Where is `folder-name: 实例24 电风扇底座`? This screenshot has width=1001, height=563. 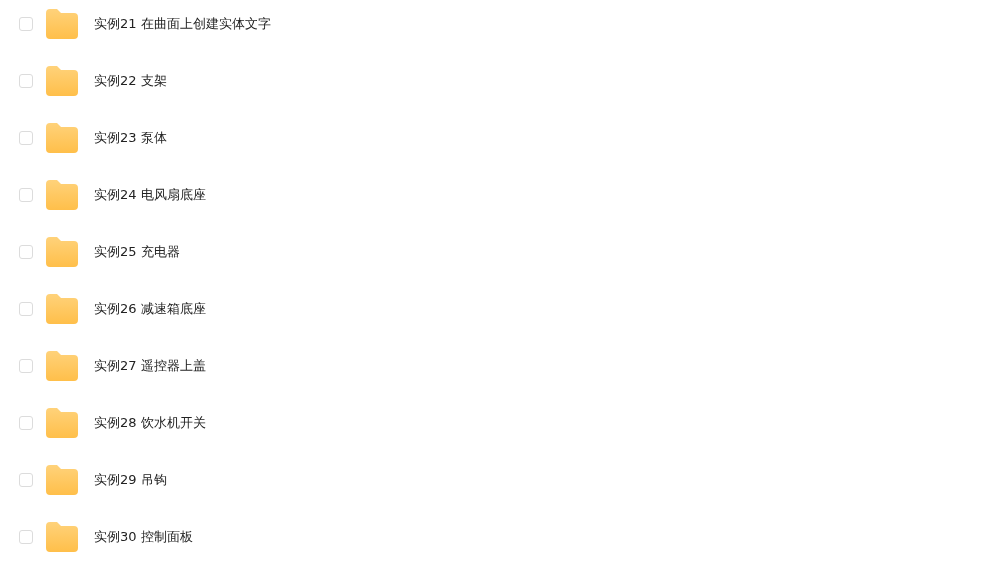 folder-name: 实例24 电风扇底座 is located at coordinates (150, 195).